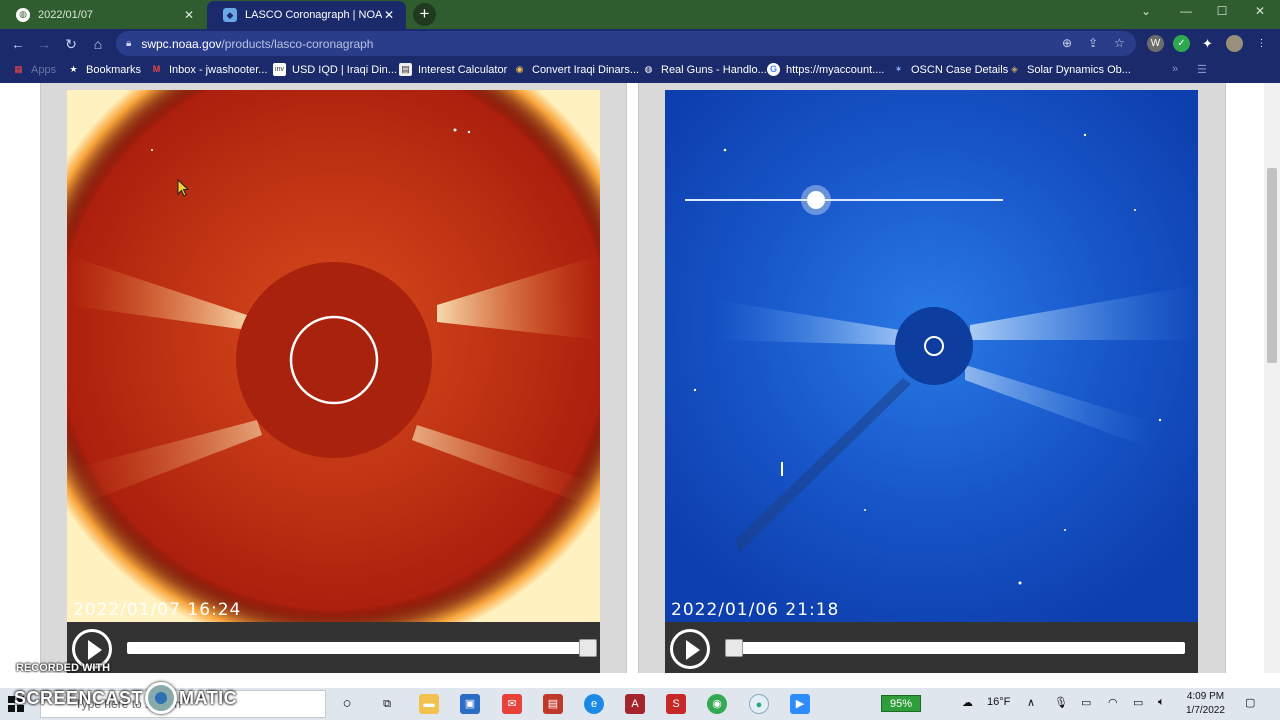 The image size is (1280, 720). What do you see at coordinates (594, 704) in the screenshot?
I see `edge-icon: e` at bounding box center [594, 704].